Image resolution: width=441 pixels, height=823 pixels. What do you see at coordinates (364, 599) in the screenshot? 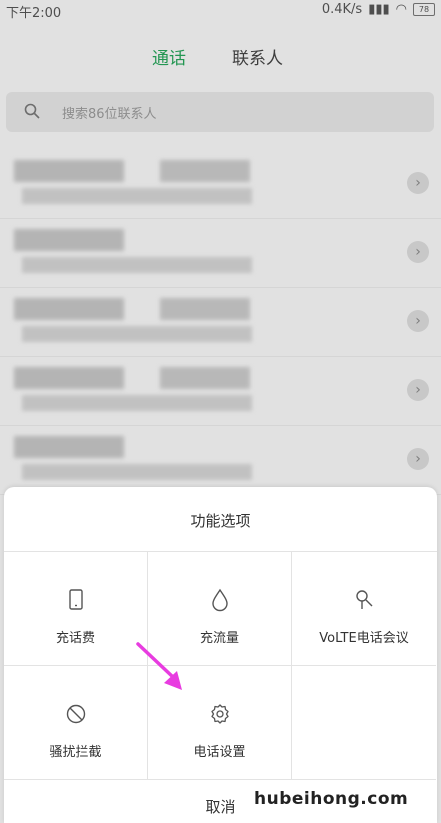
I see `conference-icon` at bounding box center [364, 599].